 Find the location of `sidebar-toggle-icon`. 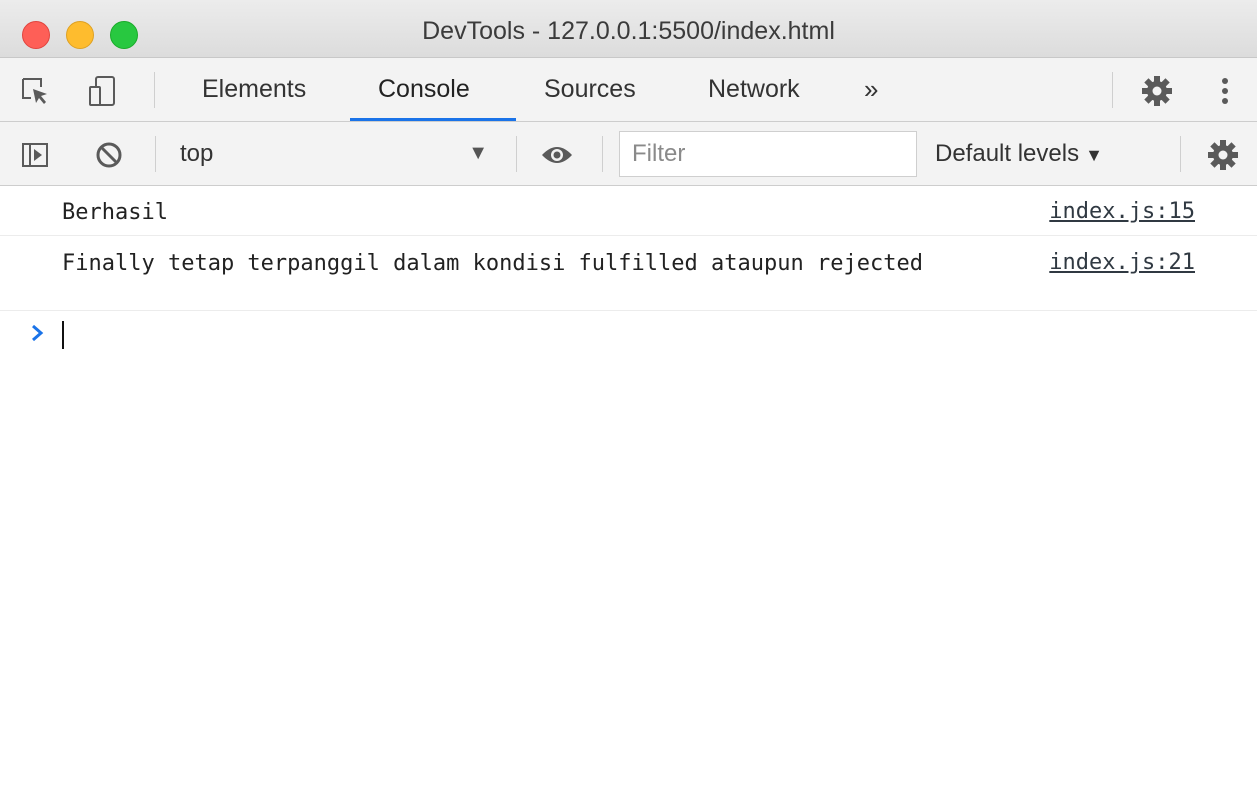

sidebar-toggle-icon is located at coordinates (35, 155).